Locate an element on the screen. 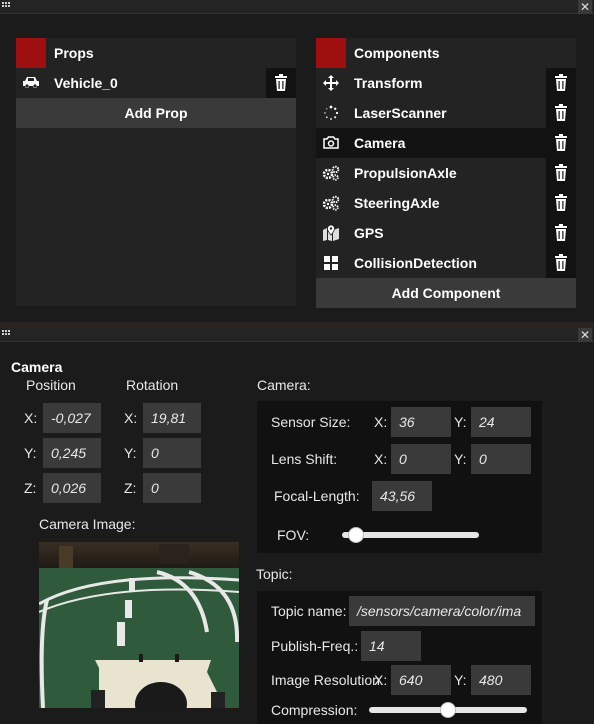 The image size is (594, 724). rotation-z-field: 0 is located at coordinates (172, 488).